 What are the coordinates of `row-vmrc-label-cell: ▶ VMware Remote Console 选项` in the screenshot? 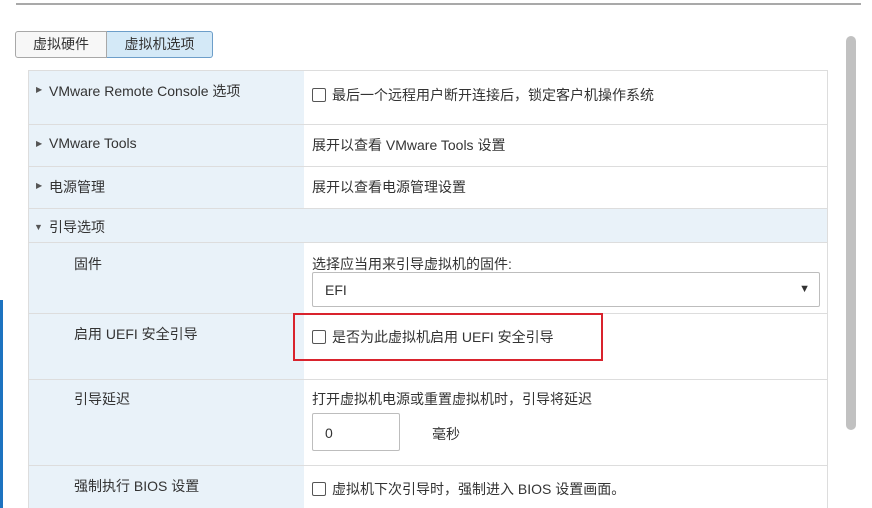 It's located at (166, 97).